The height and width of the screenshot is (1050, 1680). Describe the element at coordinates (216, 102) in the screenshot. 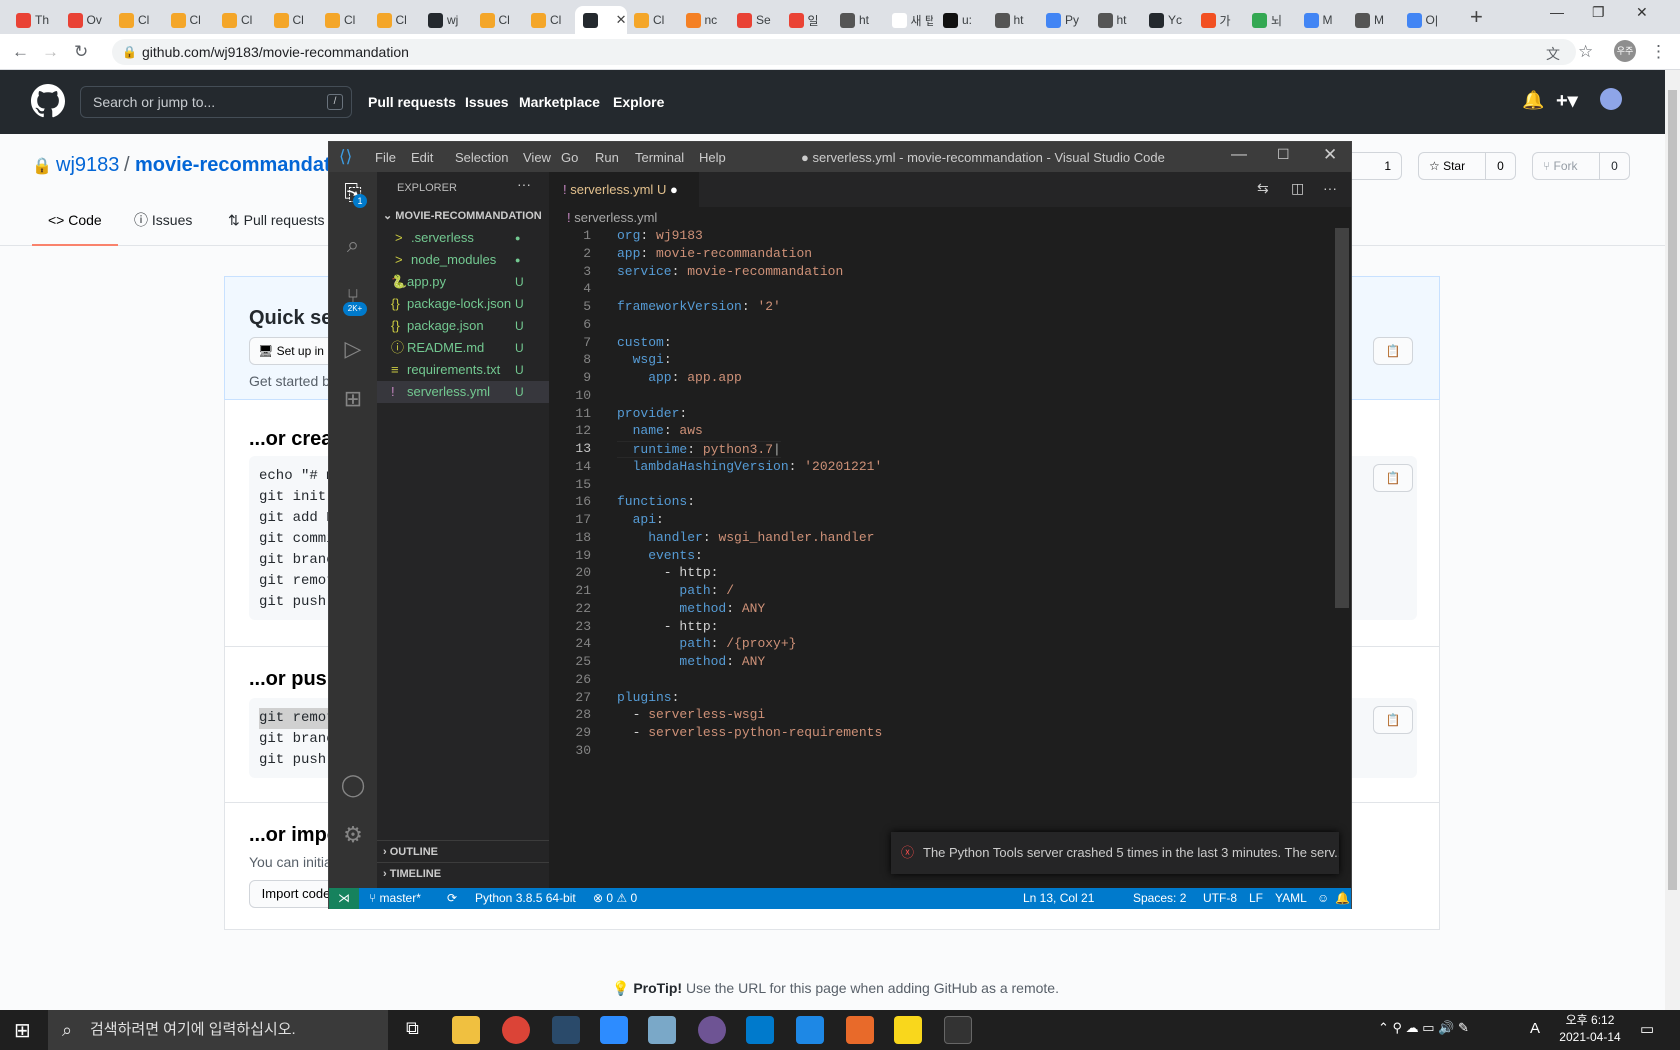

I see `github-search-input: Search or jump to... /` at that location.